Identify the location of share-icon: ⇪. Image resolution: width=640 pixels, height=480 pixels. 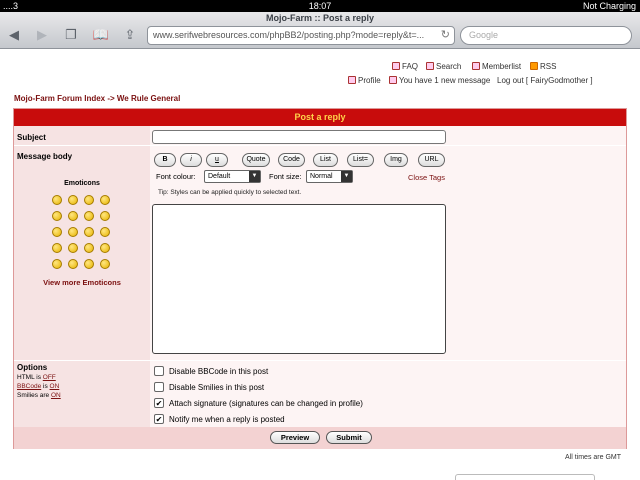
(130, 35).